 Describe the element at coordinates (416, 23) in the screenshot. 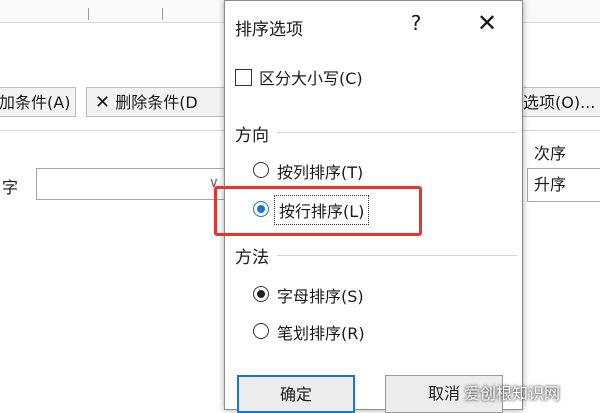

I see `help-button: ?` at that location.